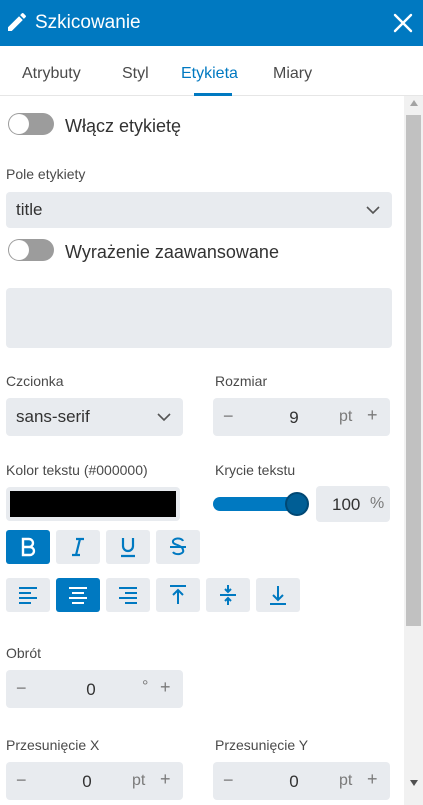 The width and height of the screenshot is (423, 805). I want to click on size-label: Rozmiar, so click(241, 381).